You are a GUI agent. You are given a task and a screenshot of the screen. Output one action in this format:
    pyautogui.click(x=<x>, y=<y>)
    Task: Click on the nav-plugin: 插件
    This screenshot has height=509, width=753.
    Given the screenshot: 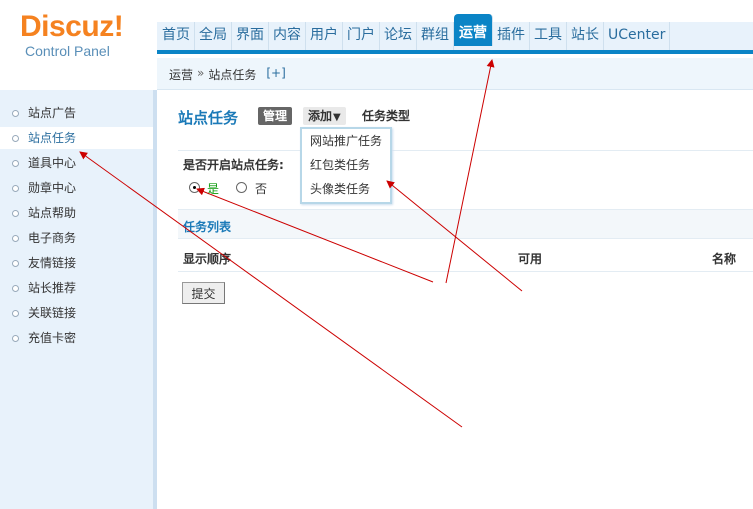 What is the action you would take?
    pyautogui.click(x=511, y=36)
    